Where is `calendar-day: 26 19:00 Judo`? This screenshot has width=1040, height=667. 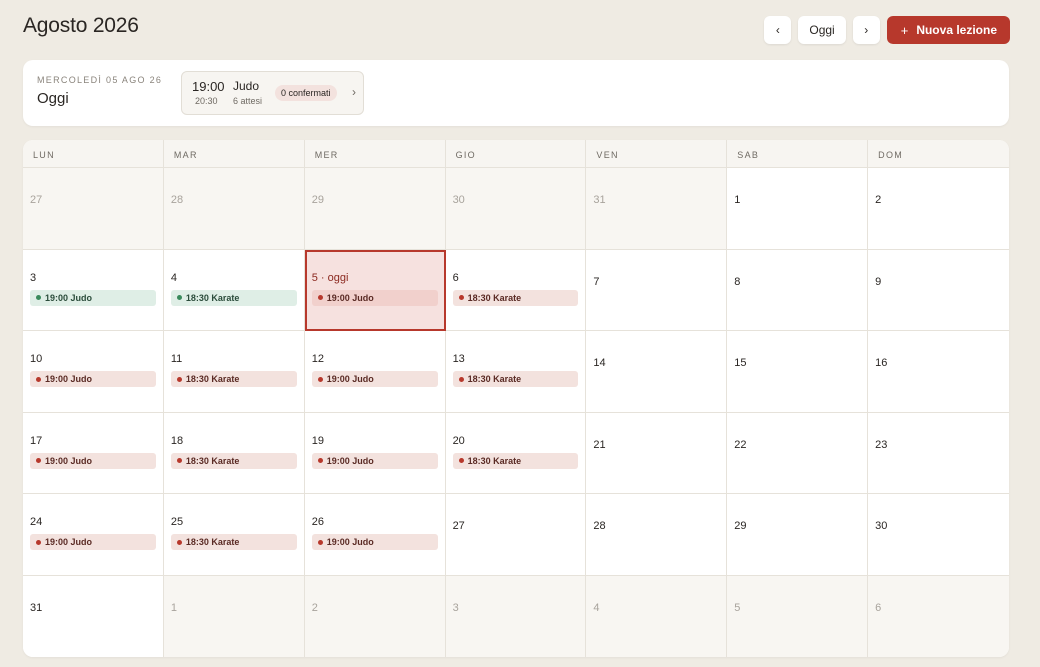
calendar-day: 26 19:00 Judo is located at coordinates (375, 535).